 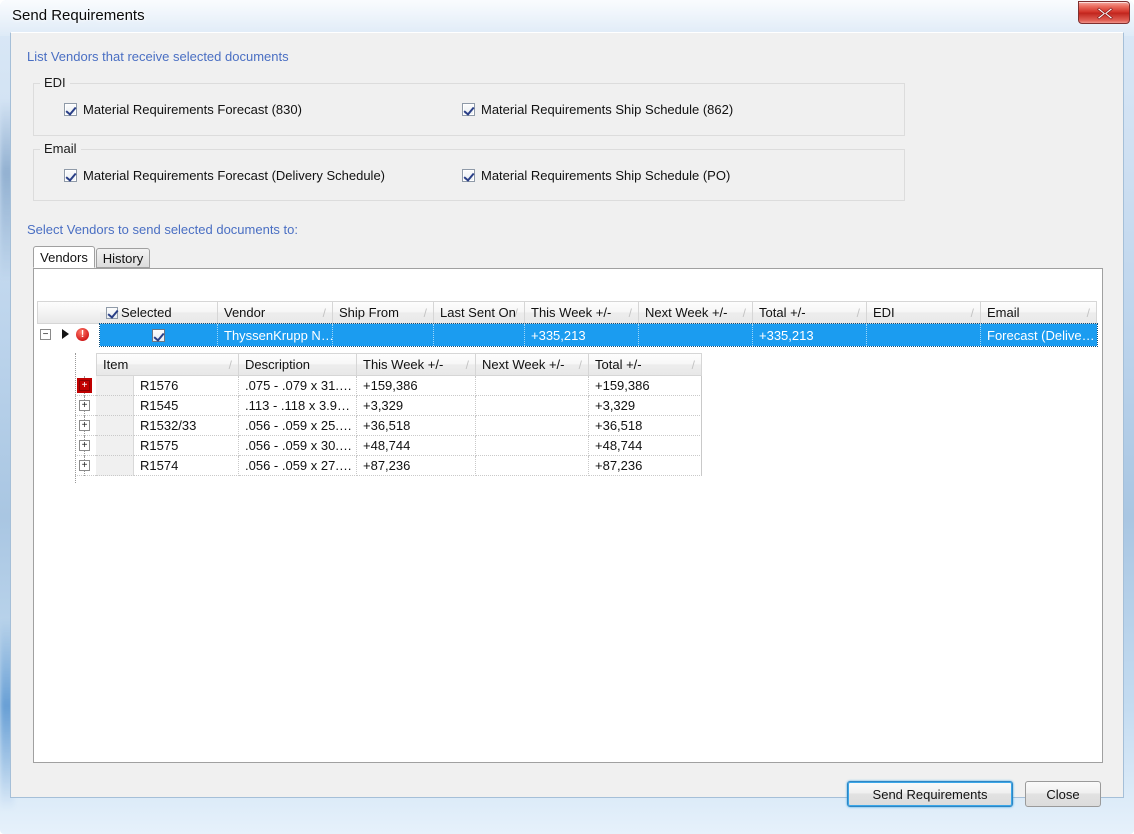 I want to click on column-header-ship-from: Ship From /, so click(x=383, y=312).